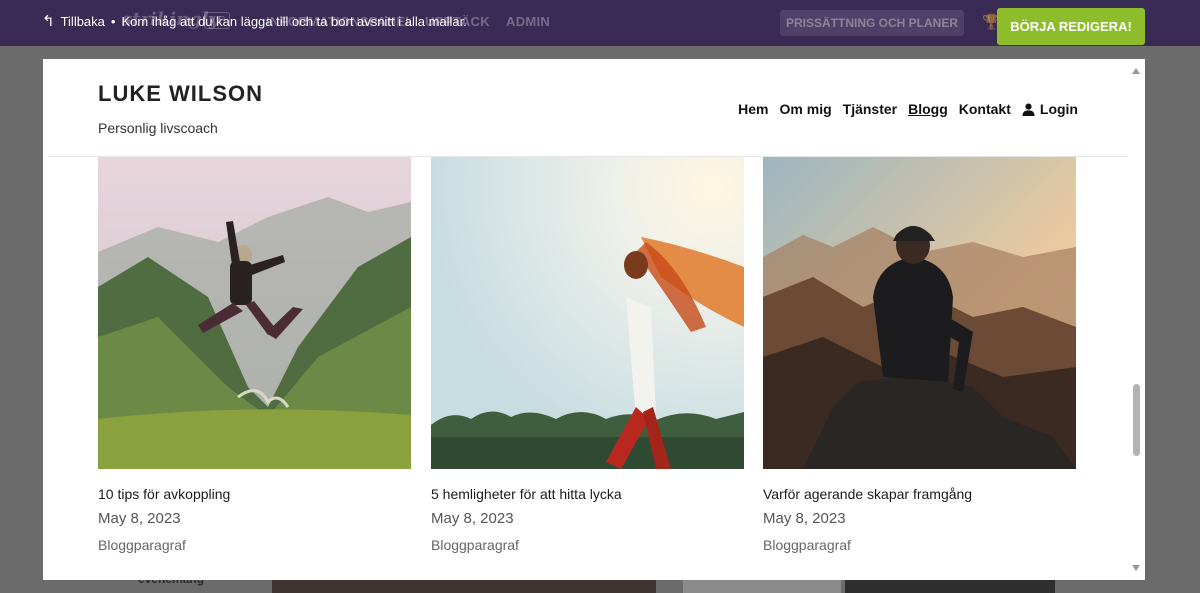  What do you see at coordinates (254, 494) in the screenshot?
I see `post-title: 10 tips för avkoppling` at bounding box center [254, 494].